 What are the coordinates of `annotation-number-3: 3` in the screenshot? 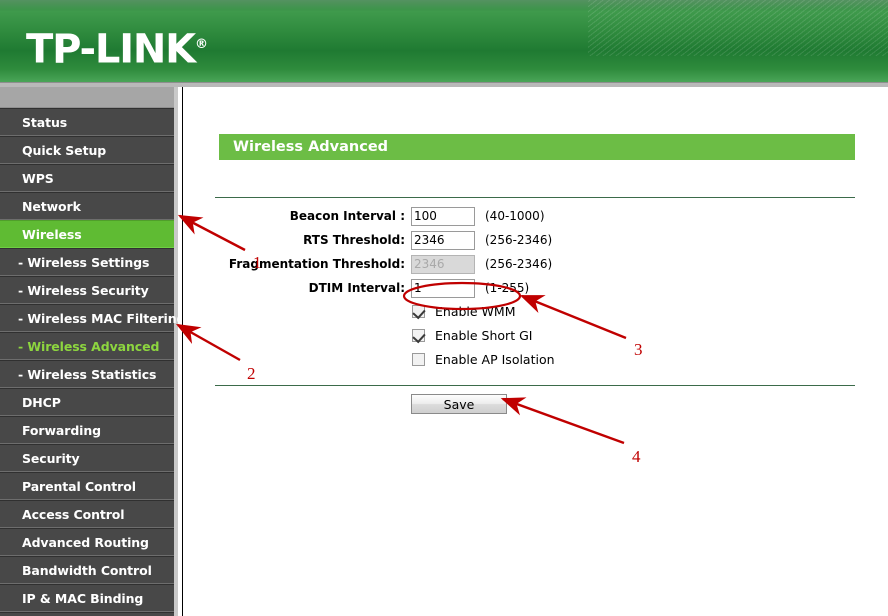 It's located at (638, 349).